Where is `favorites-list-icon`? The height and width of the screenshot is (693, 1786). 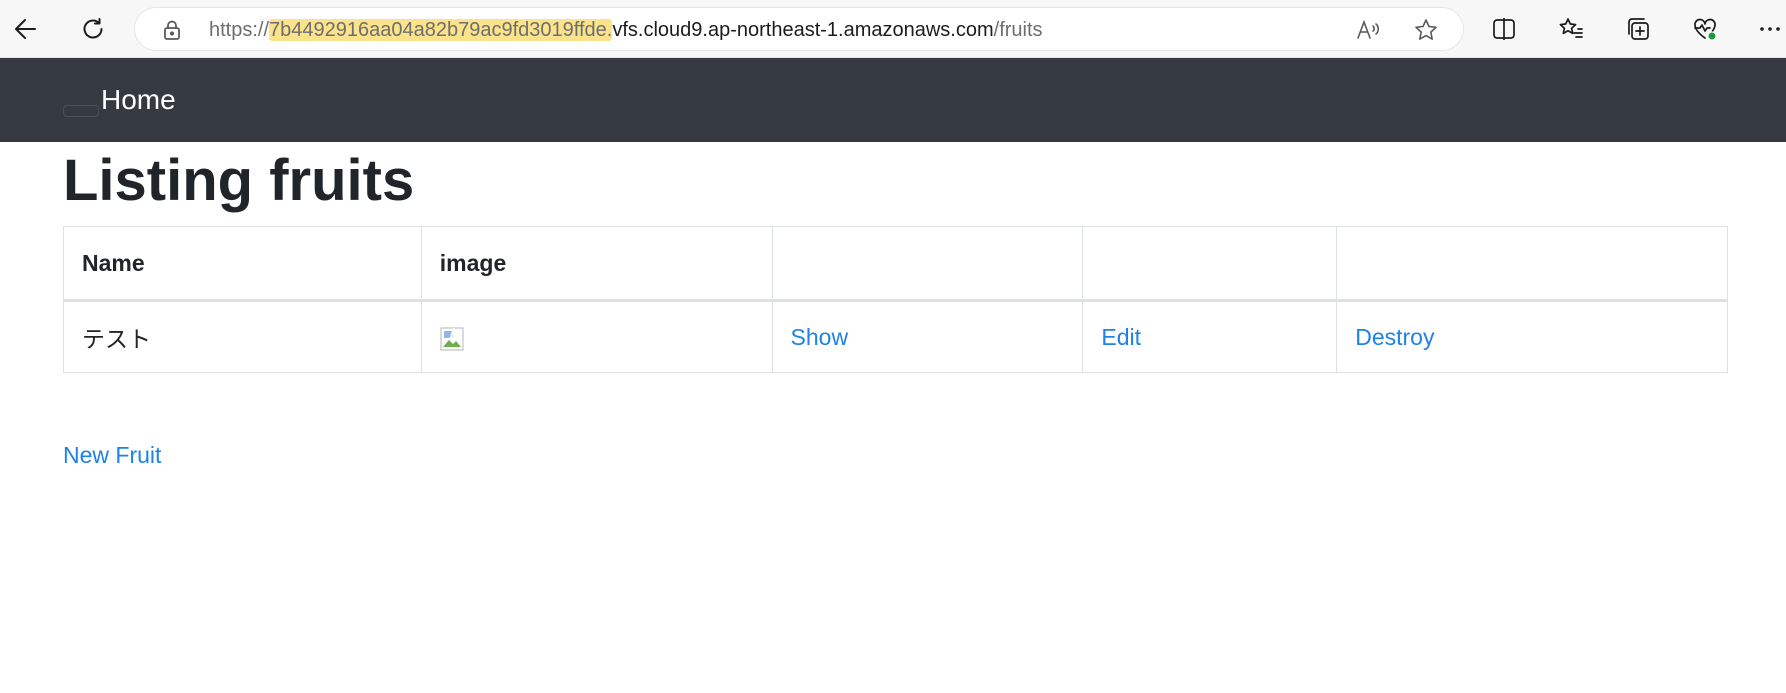 favorites-list-icon is located at coordinates (1571, 28).